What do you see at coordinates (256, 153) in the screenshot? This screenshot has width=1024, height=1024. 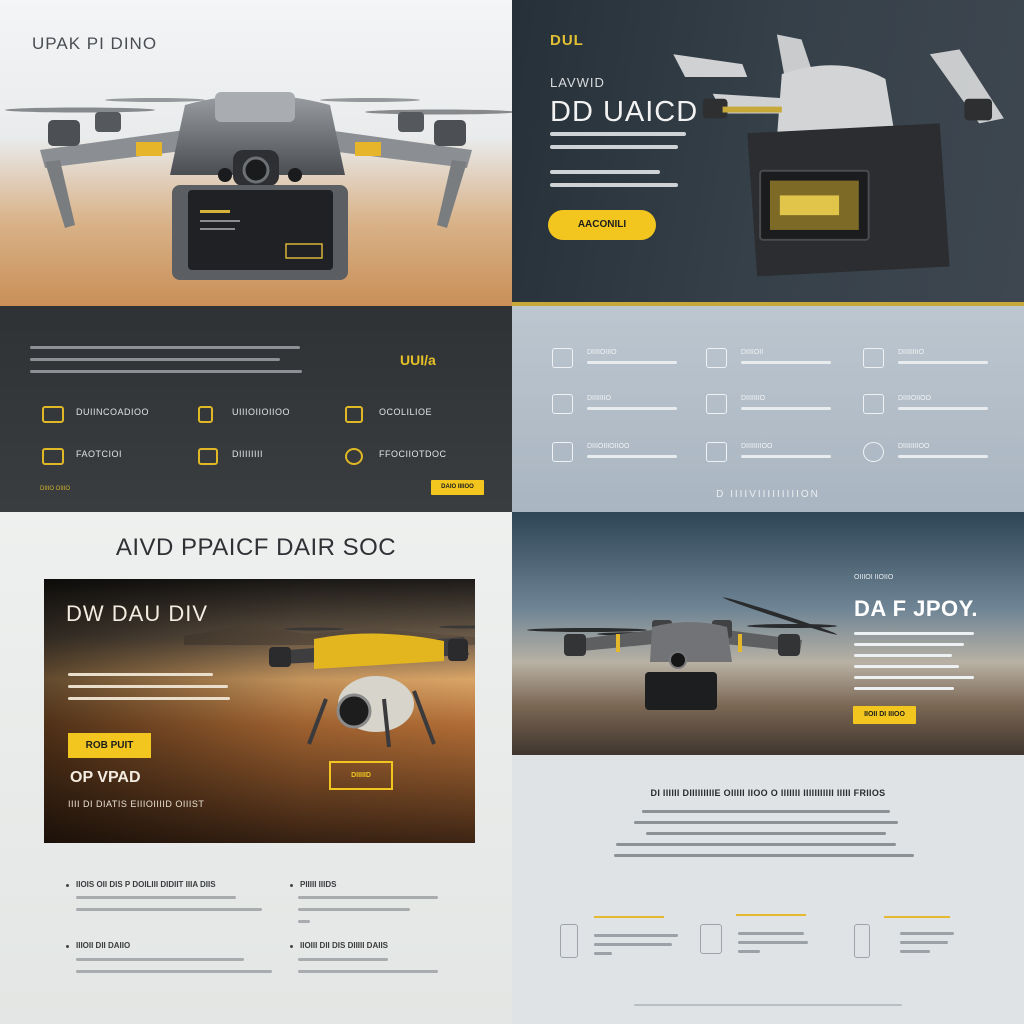 I see `panel-drone-desert-hero: UPAK PI DINO` at bounding box center [256, 153].